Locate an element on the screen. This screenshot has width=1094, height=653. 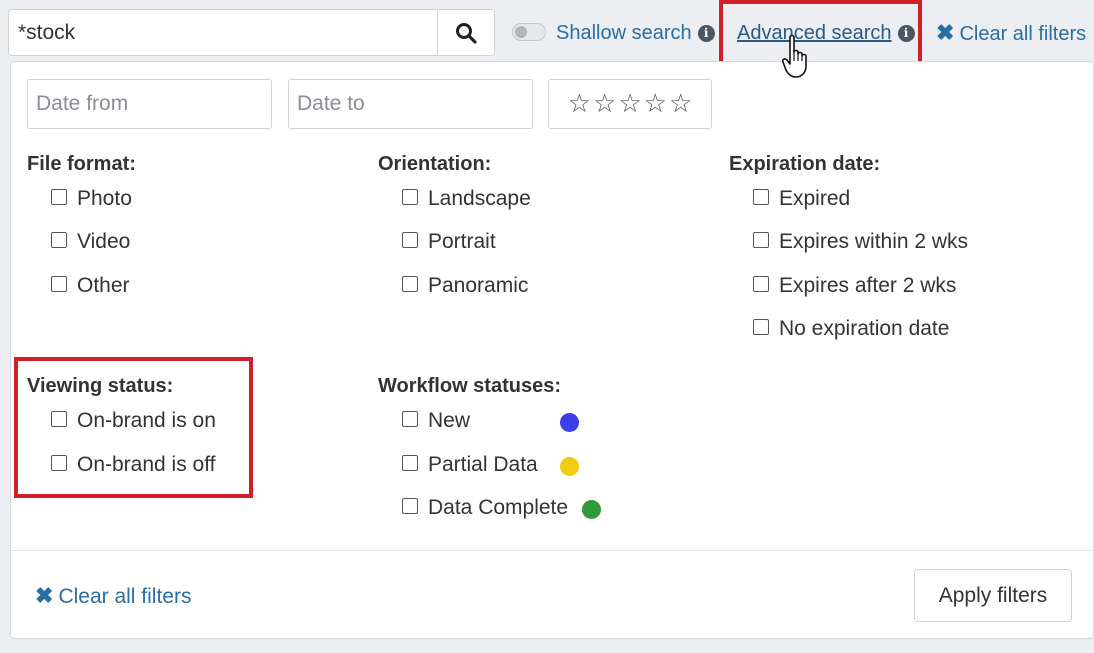
option-label: Photo is located at coordinates (104, 198).